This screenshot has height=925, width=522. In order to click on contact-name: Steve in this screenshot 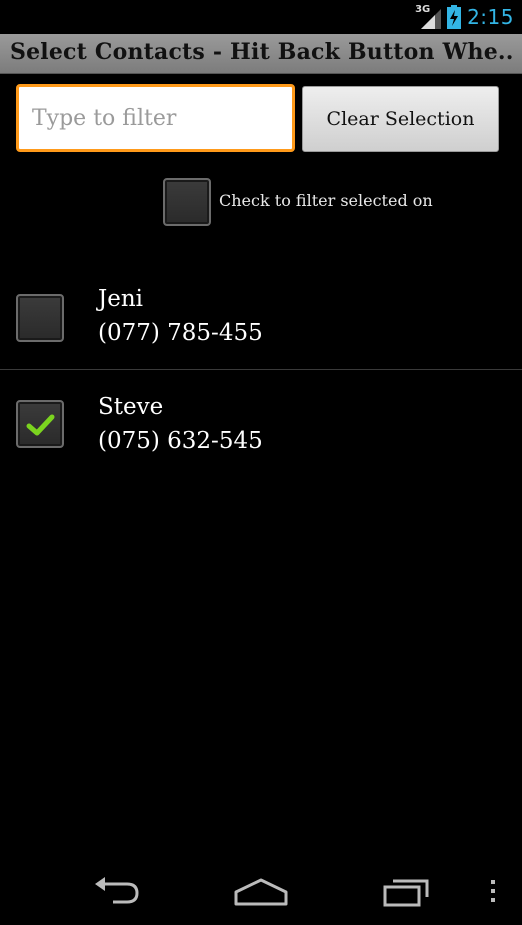, I will do `click(131, 407)`.